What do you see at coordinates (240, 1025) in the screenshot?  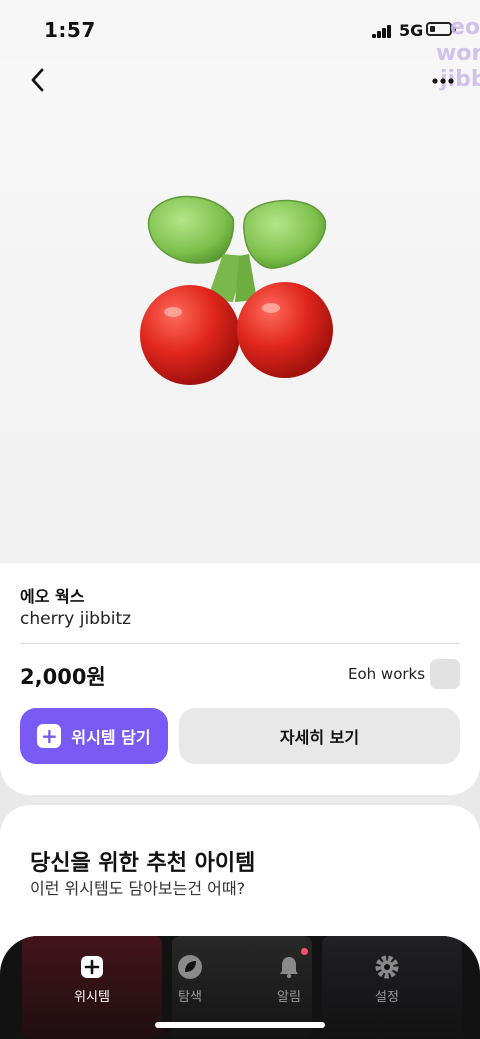 I see `home-indicator` at bounding box center [240, 1025].